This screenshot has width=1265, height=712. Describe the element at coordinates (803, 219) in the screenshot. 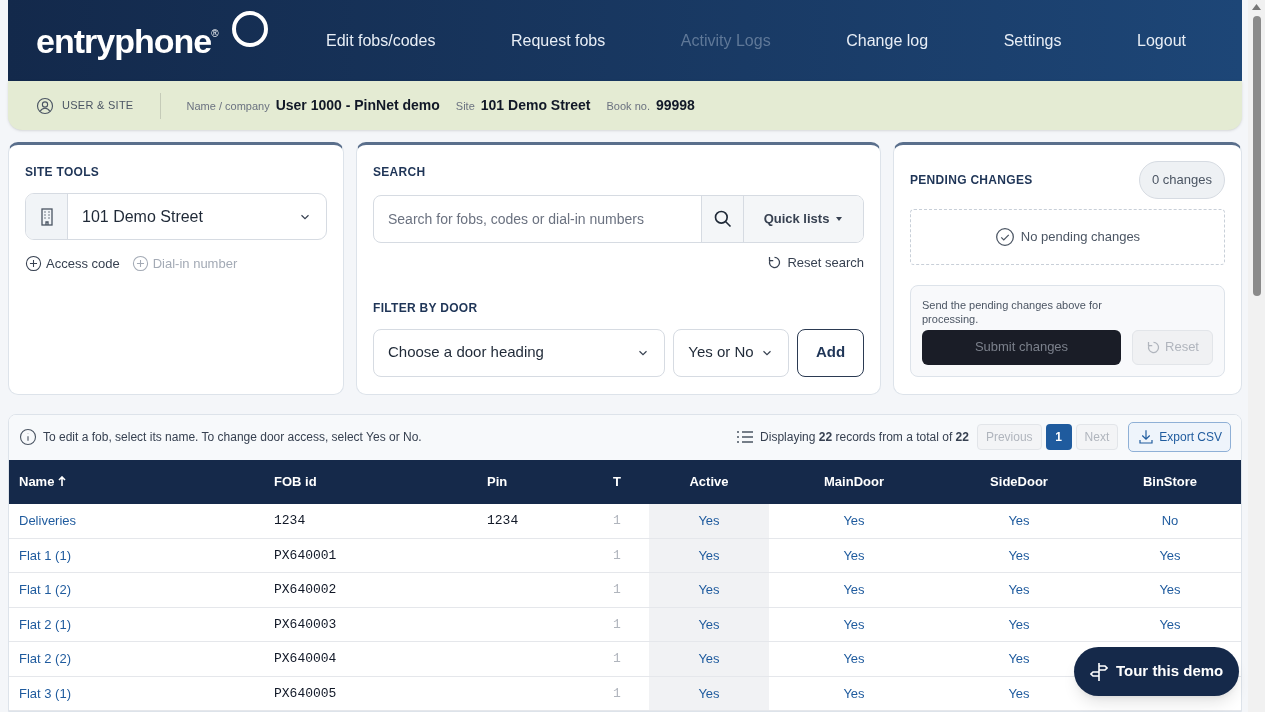

I see `quick-lists-dropdown: Quick lists` at that location.